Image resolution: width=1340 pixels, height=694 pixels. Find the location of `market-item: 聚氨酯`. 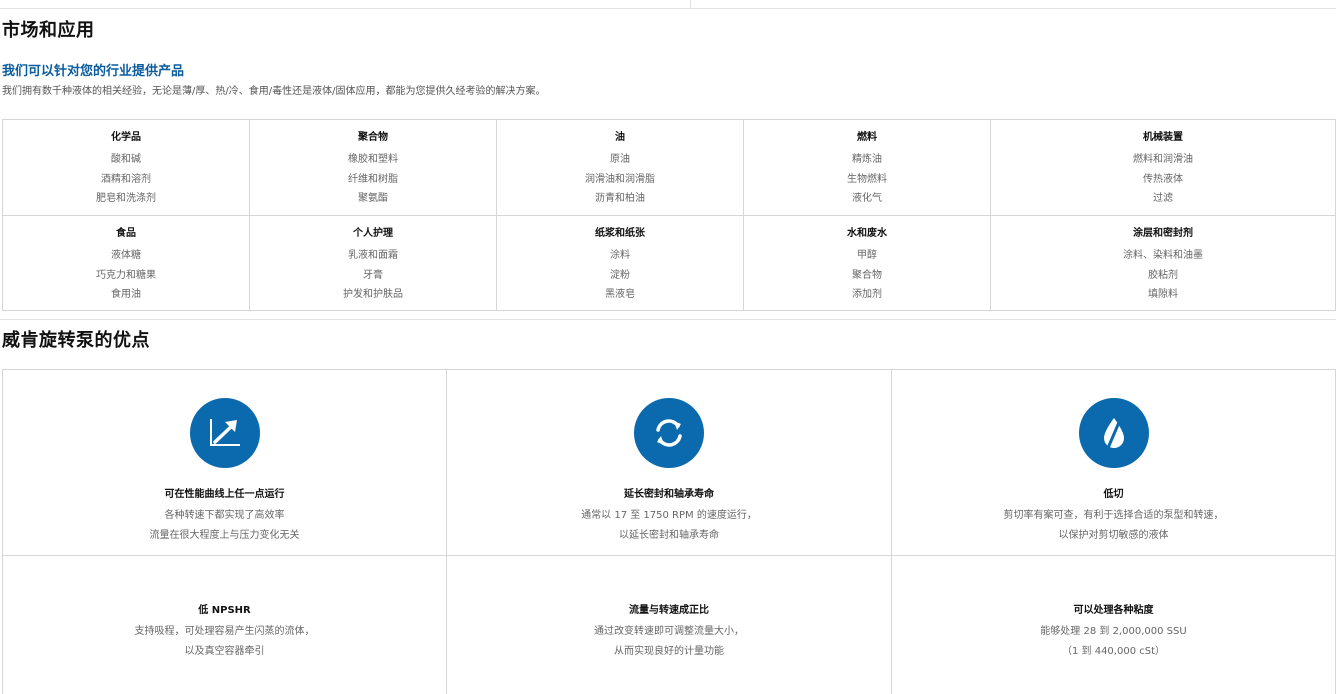

market-item: 聚氨酯 is located at coordinates (373, 198).